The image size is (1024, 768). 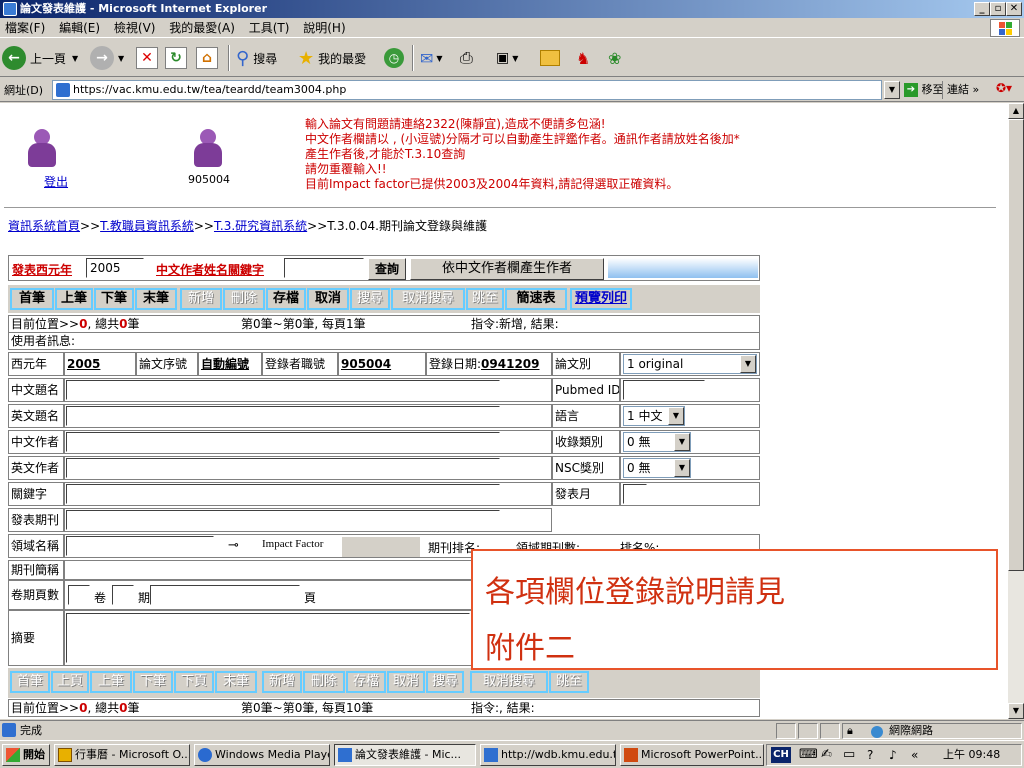 I want to click on scroll-up-button: ▲, so click(x=1016, y=111).